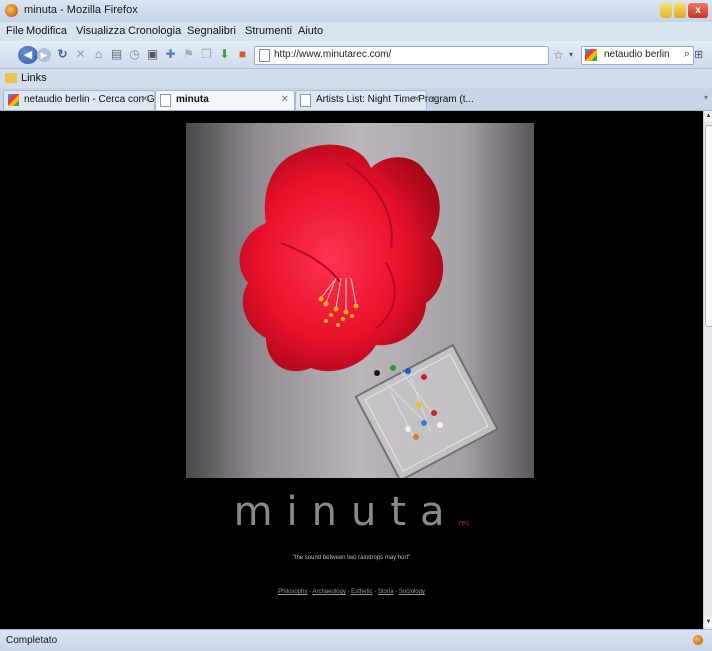 This screenshot has height=651, width=712. I want to click on bookmarks-bar: Links, so click(356, 79).